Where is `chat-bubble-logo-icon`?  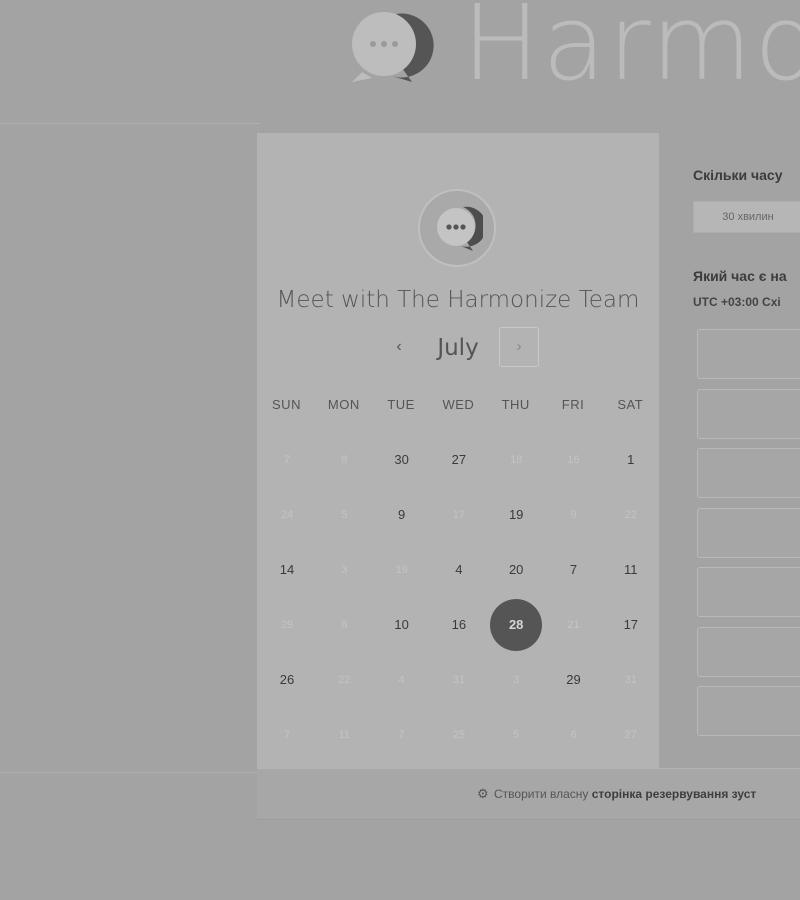
chat-bubble-logo-icon is located at coordinates (393, 47).